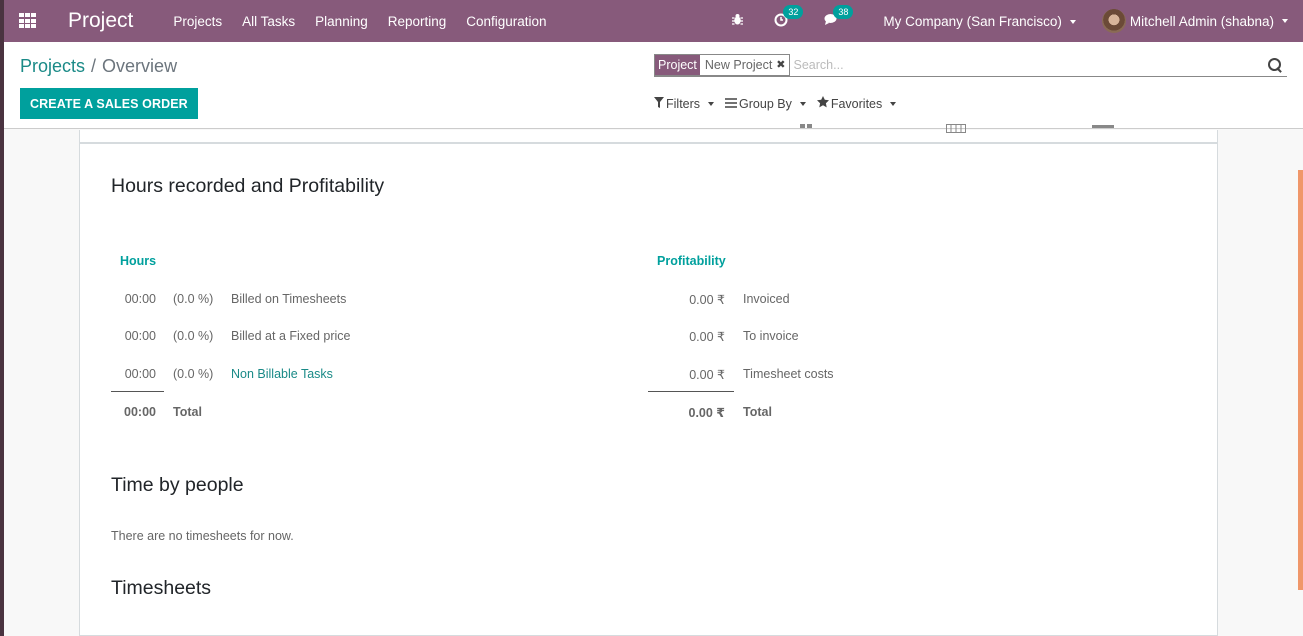 The image size is (1303, 636). I want to click on favorites-label: Favorites, so click(856, 103).